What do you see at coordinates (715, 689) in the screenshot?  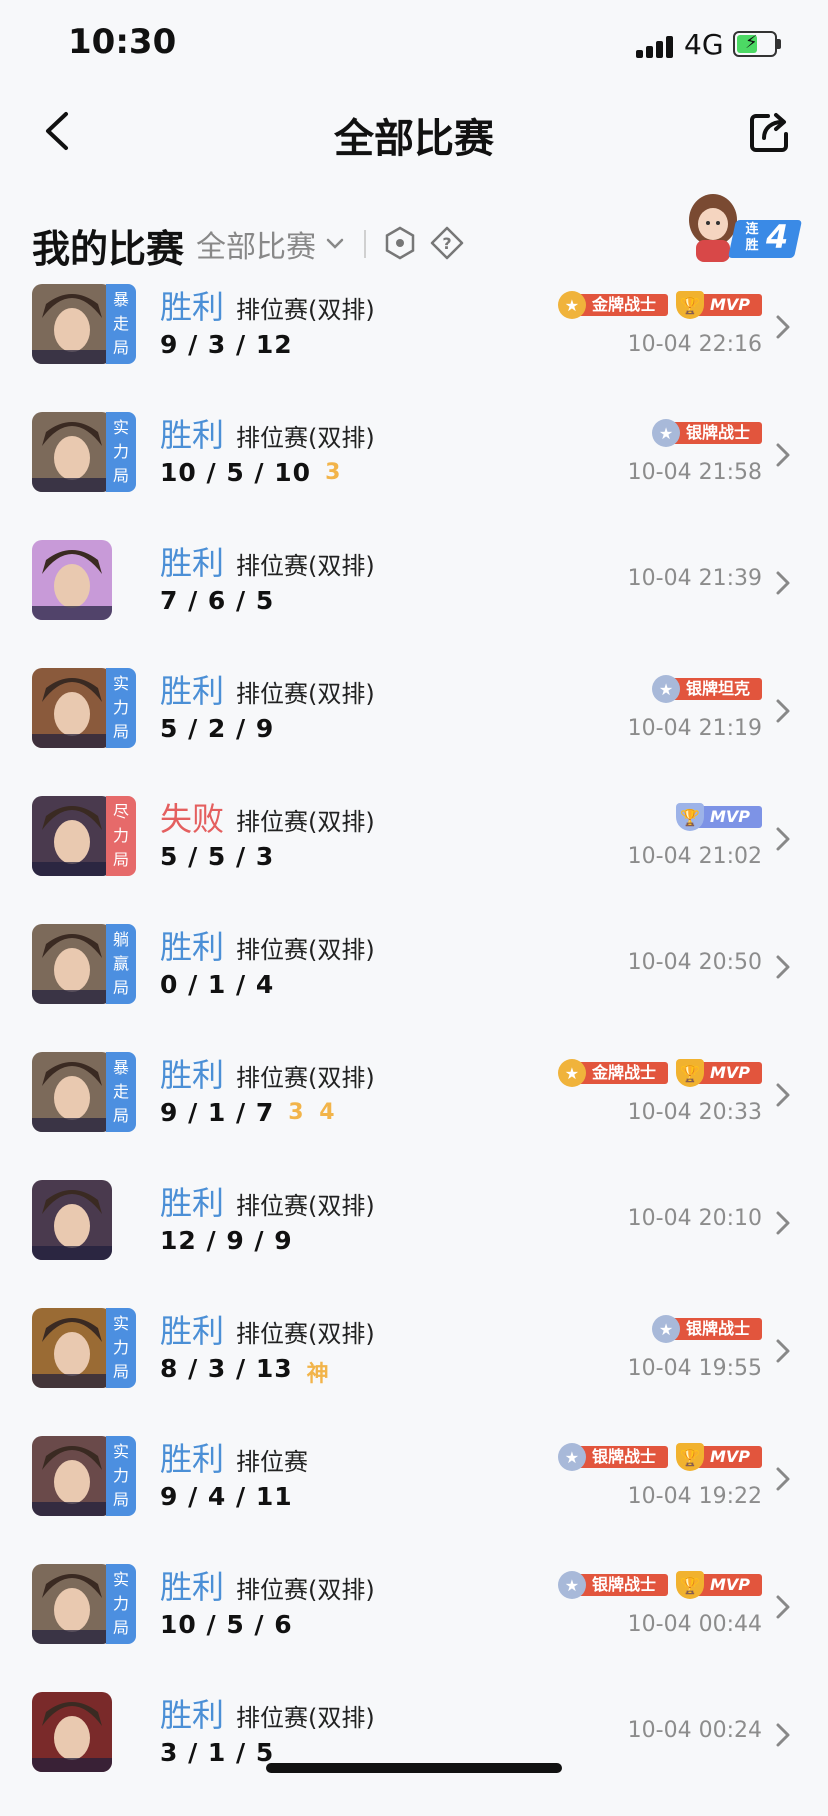 I see `badge-label: 银牌坦克` at bounding box center [715, 689].